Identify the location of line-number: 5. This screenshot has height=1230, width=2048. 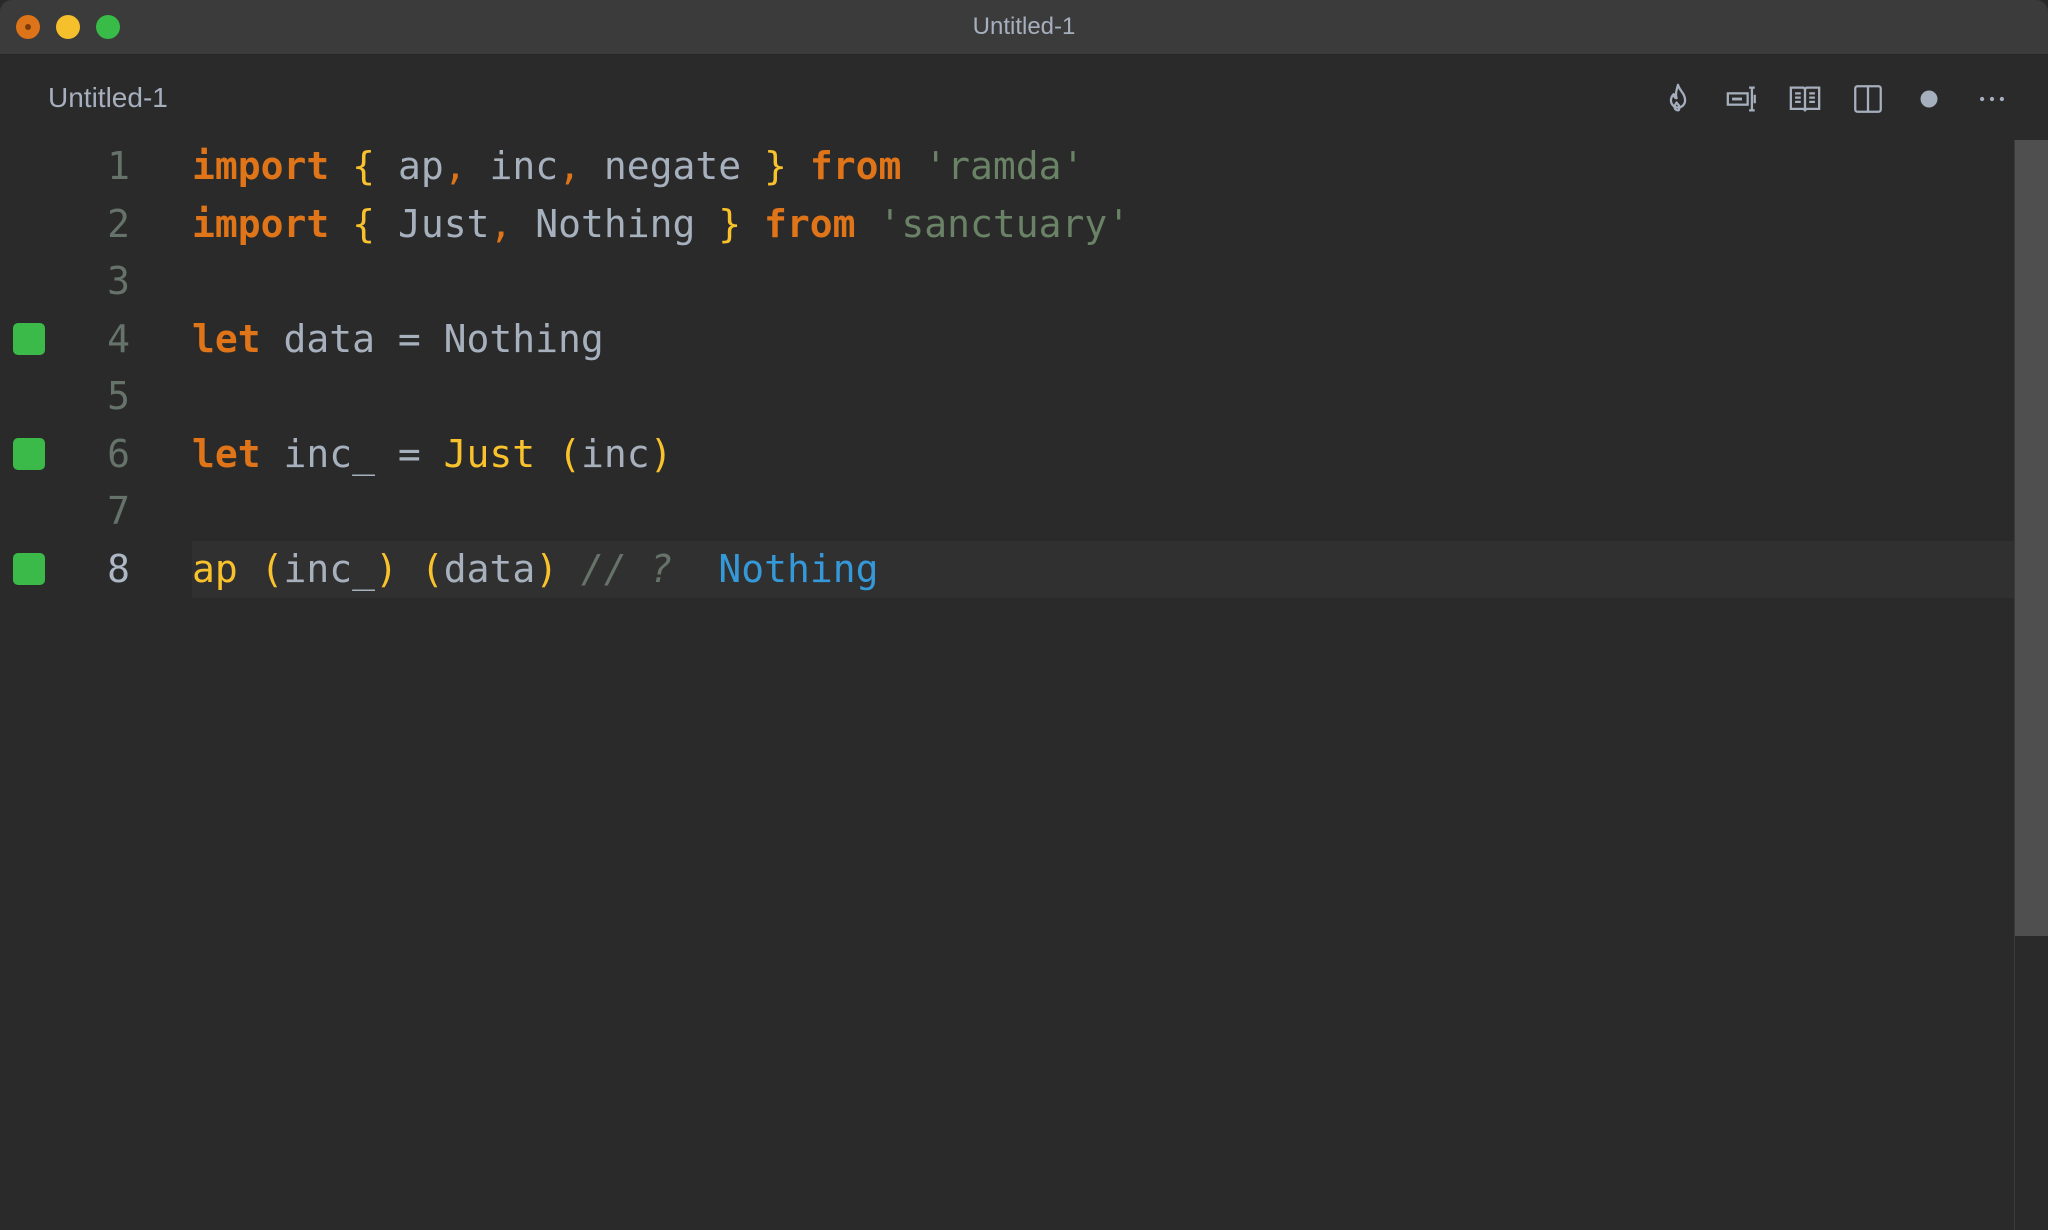
(118, 396).